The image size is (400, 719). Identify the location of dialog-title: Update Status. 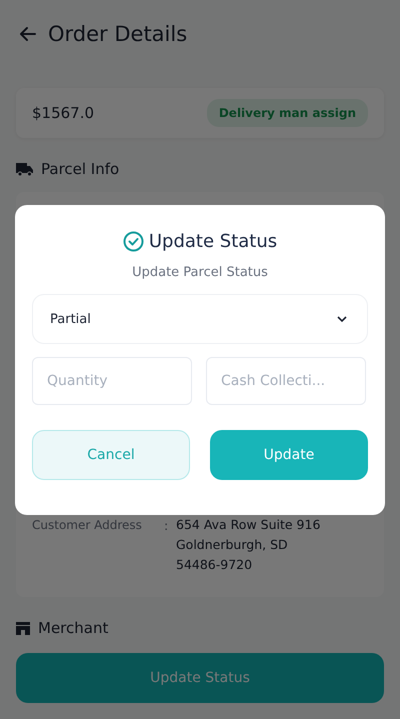
(213, 241).